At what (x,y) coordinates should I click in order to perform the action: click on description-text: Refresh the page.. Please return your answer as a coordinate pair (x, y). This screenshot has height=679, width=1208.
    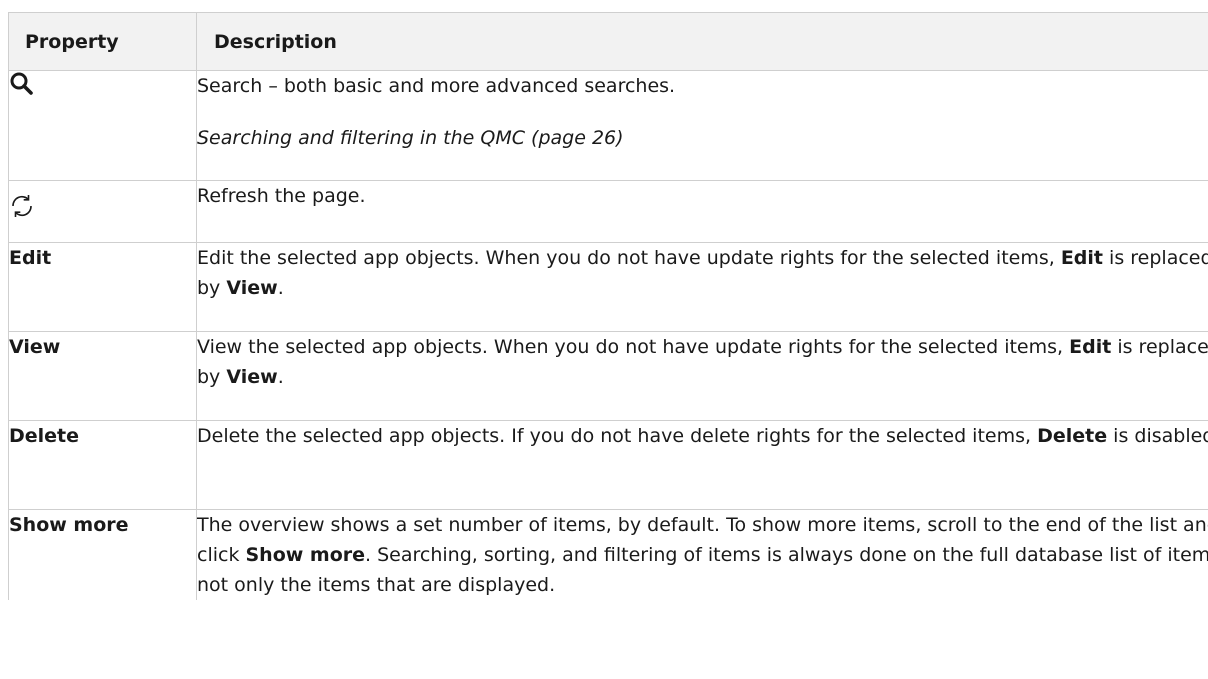
    Looking at the image, I should click on (281, 196).